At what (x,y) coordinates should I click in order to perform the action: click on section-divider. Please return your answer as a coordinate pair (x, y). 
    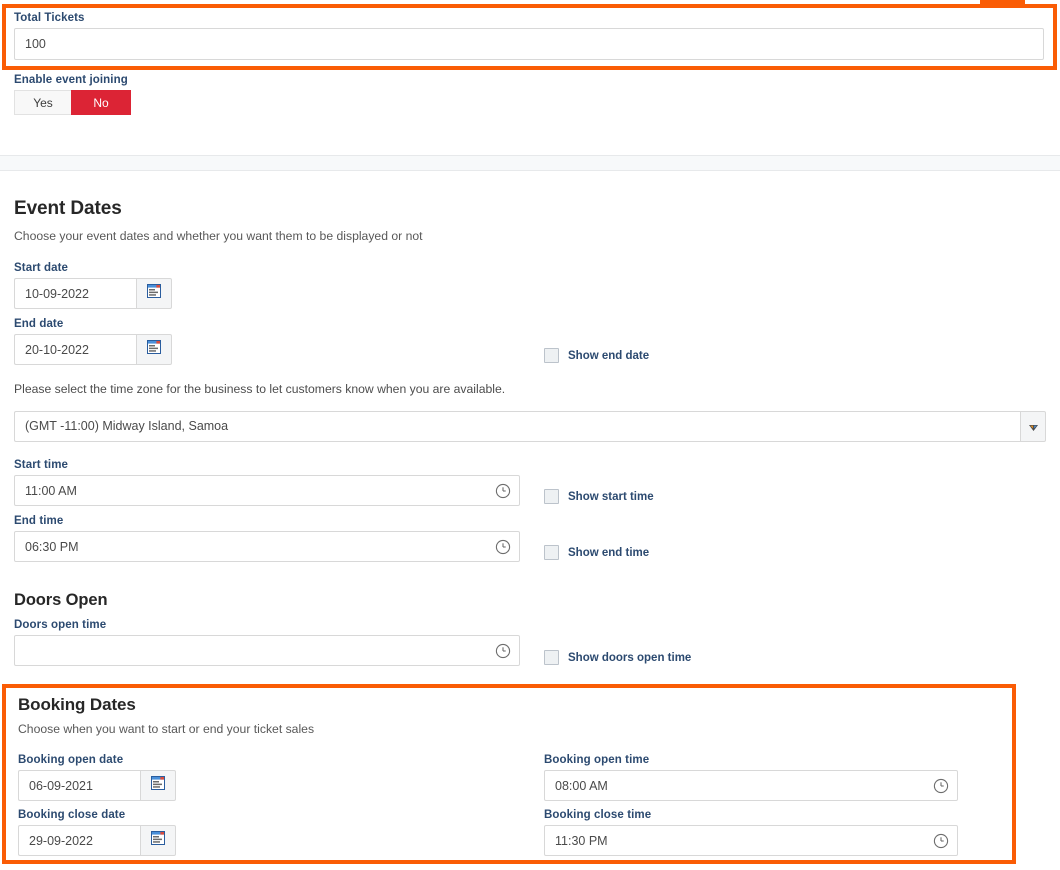
    Looking at the image, I should click on (530, 163).